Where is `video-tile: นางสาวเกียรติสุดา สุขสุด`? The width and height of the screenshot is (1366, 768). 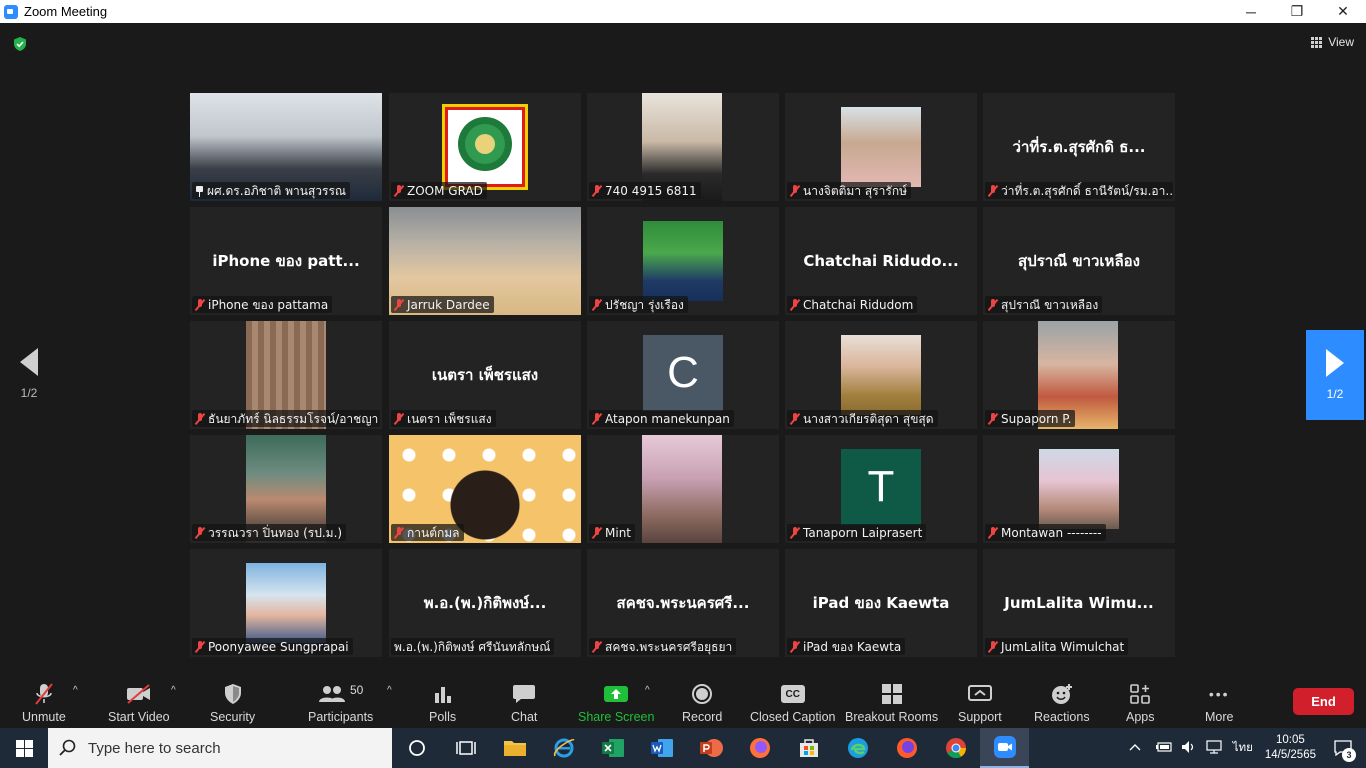 video-tile: นางสาวเกียรติสุดา สุขสุด is located at coordinates (881, 375).